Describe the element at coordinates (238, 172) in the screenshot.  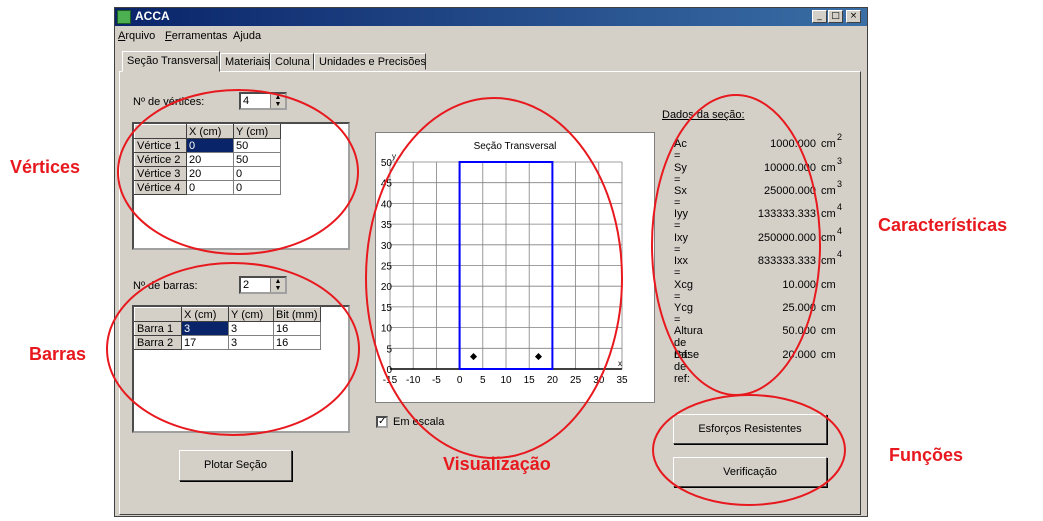
I see `vertices-circle` at that location.